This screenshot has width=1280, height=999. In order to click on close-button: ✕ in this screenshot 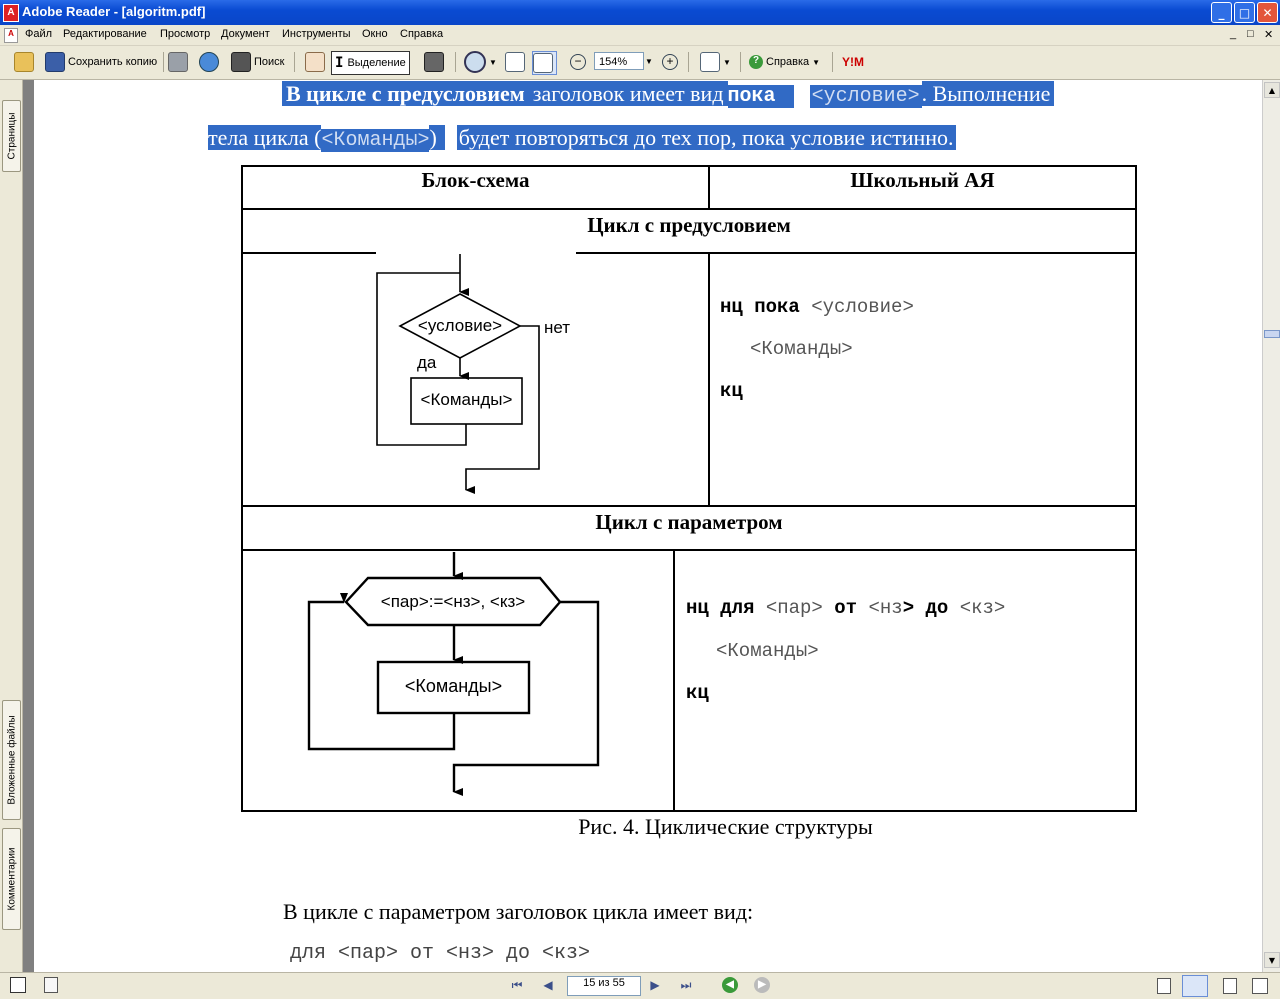, I will do `click(1267, 12)`.